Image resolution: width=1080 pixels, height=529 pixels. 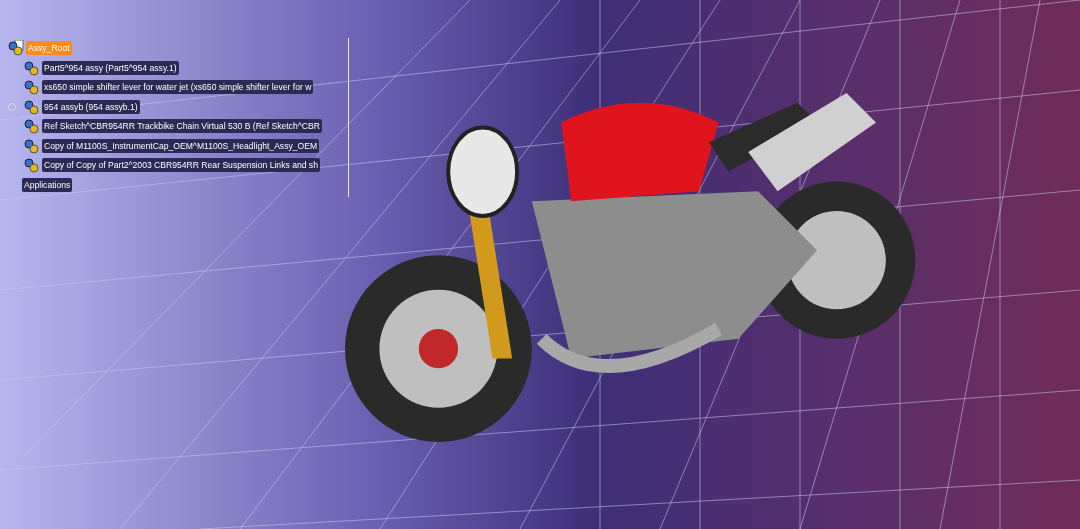 What do you see at coordinates (16, 48) in the screenshot?
I see `assembly-root-icon` at bounding box center [16, 48].